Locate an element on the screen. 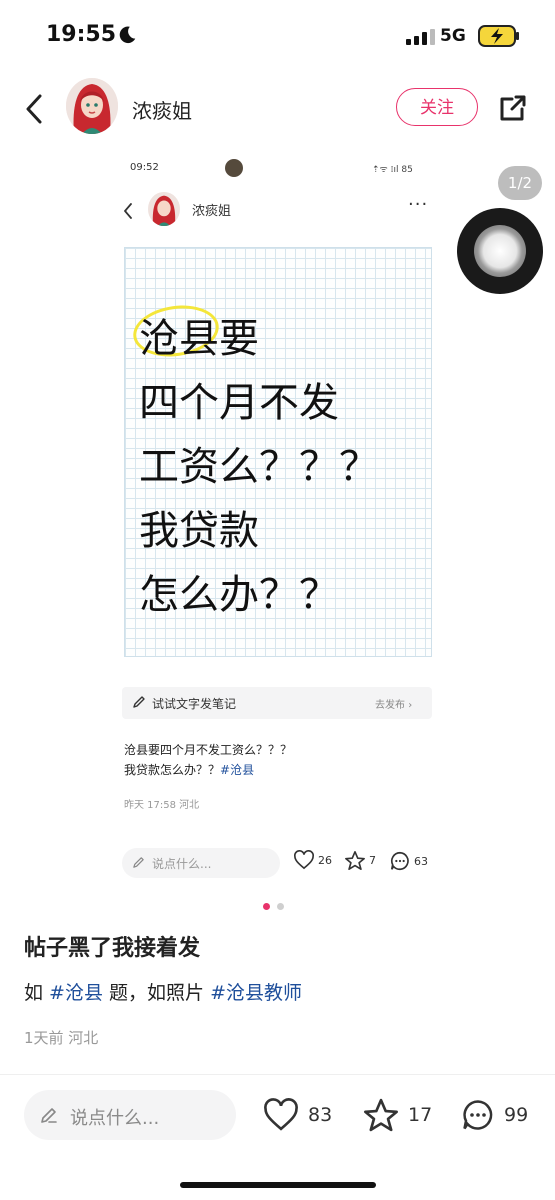 The height and width of the screenshot is (1200, 555). inner-status-time: 09:52 is located at coordinates (144, 167).